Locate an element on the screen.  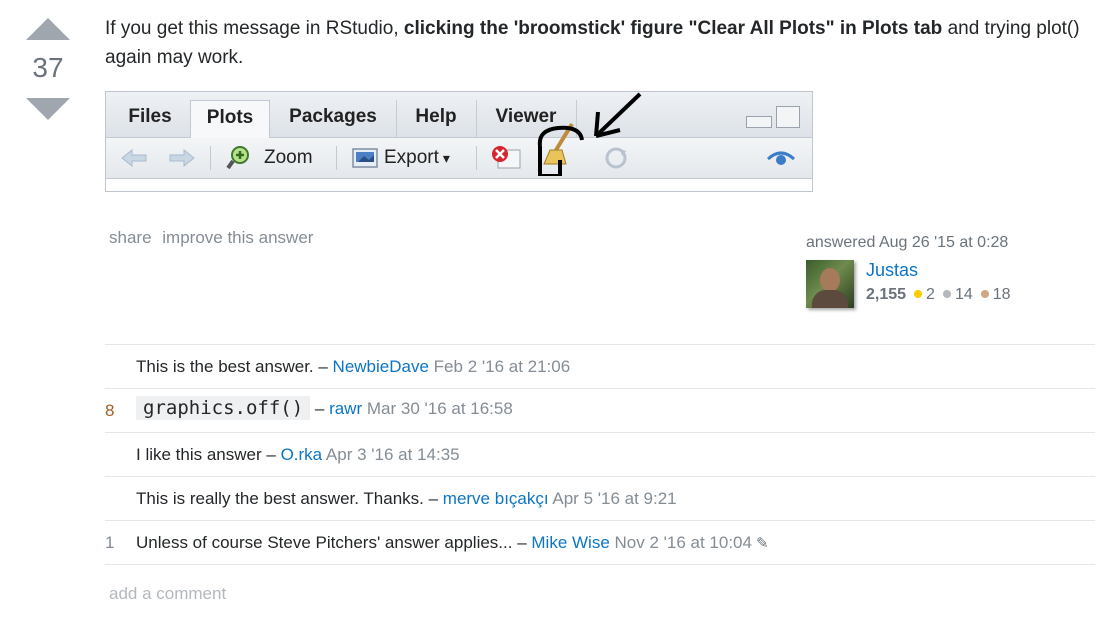
answered-timestamp: answered Aug 26 '15 at 0:28 is located at coordinates (907, 242).